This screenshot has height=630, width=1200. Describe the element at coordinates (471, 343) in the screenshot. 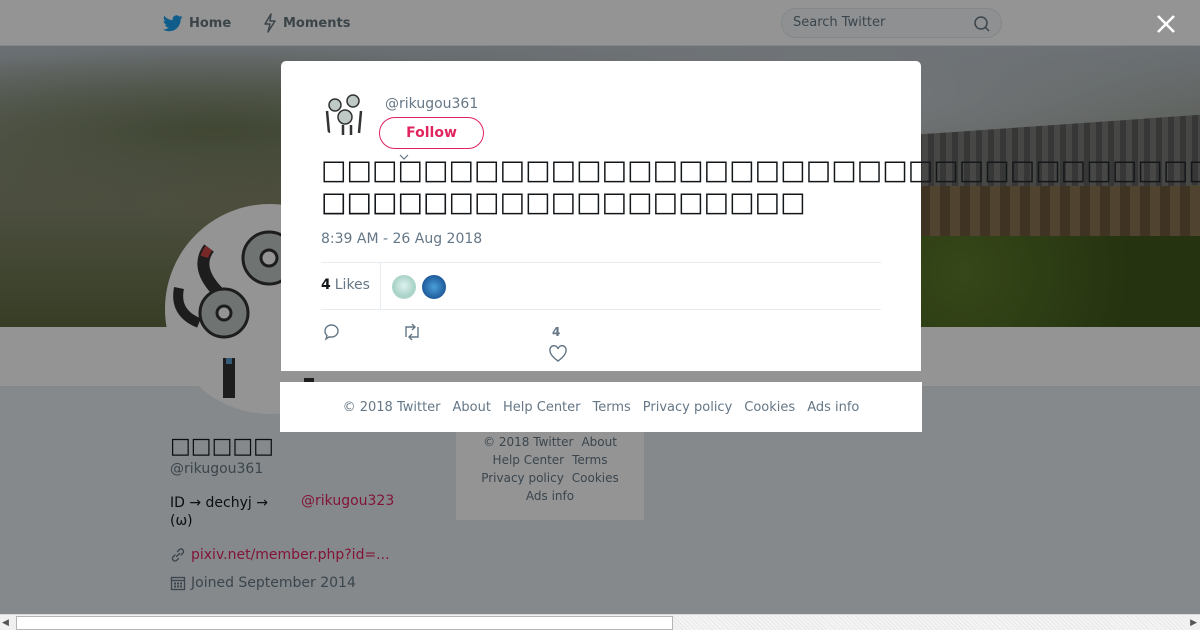

I see `tweet-actions: 4` at that location.